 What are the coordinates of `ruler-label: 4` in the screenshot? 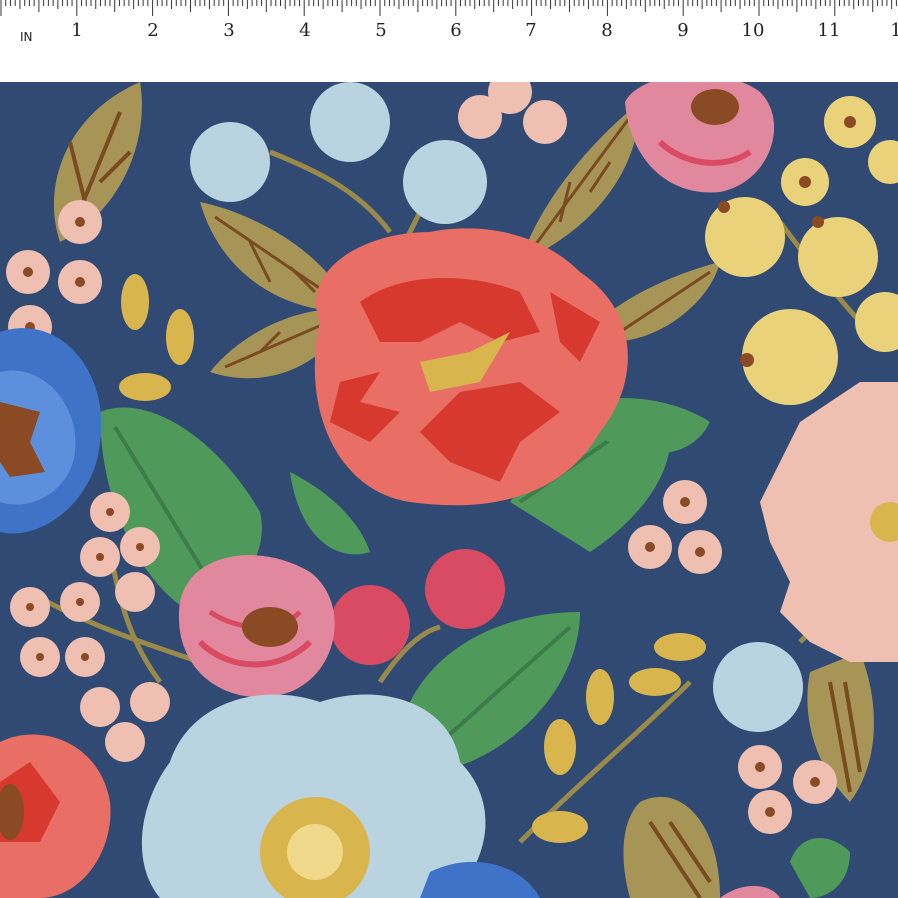 It's located at (305, 30).